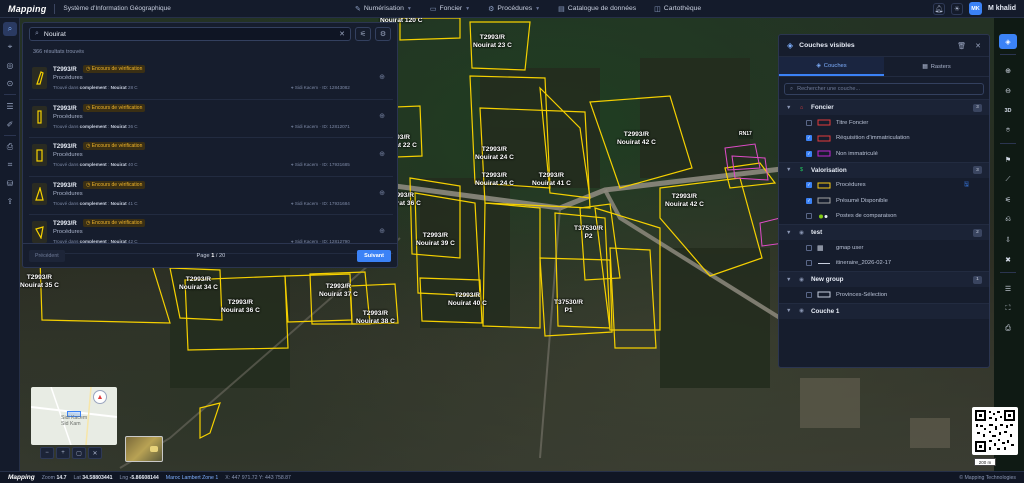  I want to click on split-icon: ⎌, so click(1008, 219).